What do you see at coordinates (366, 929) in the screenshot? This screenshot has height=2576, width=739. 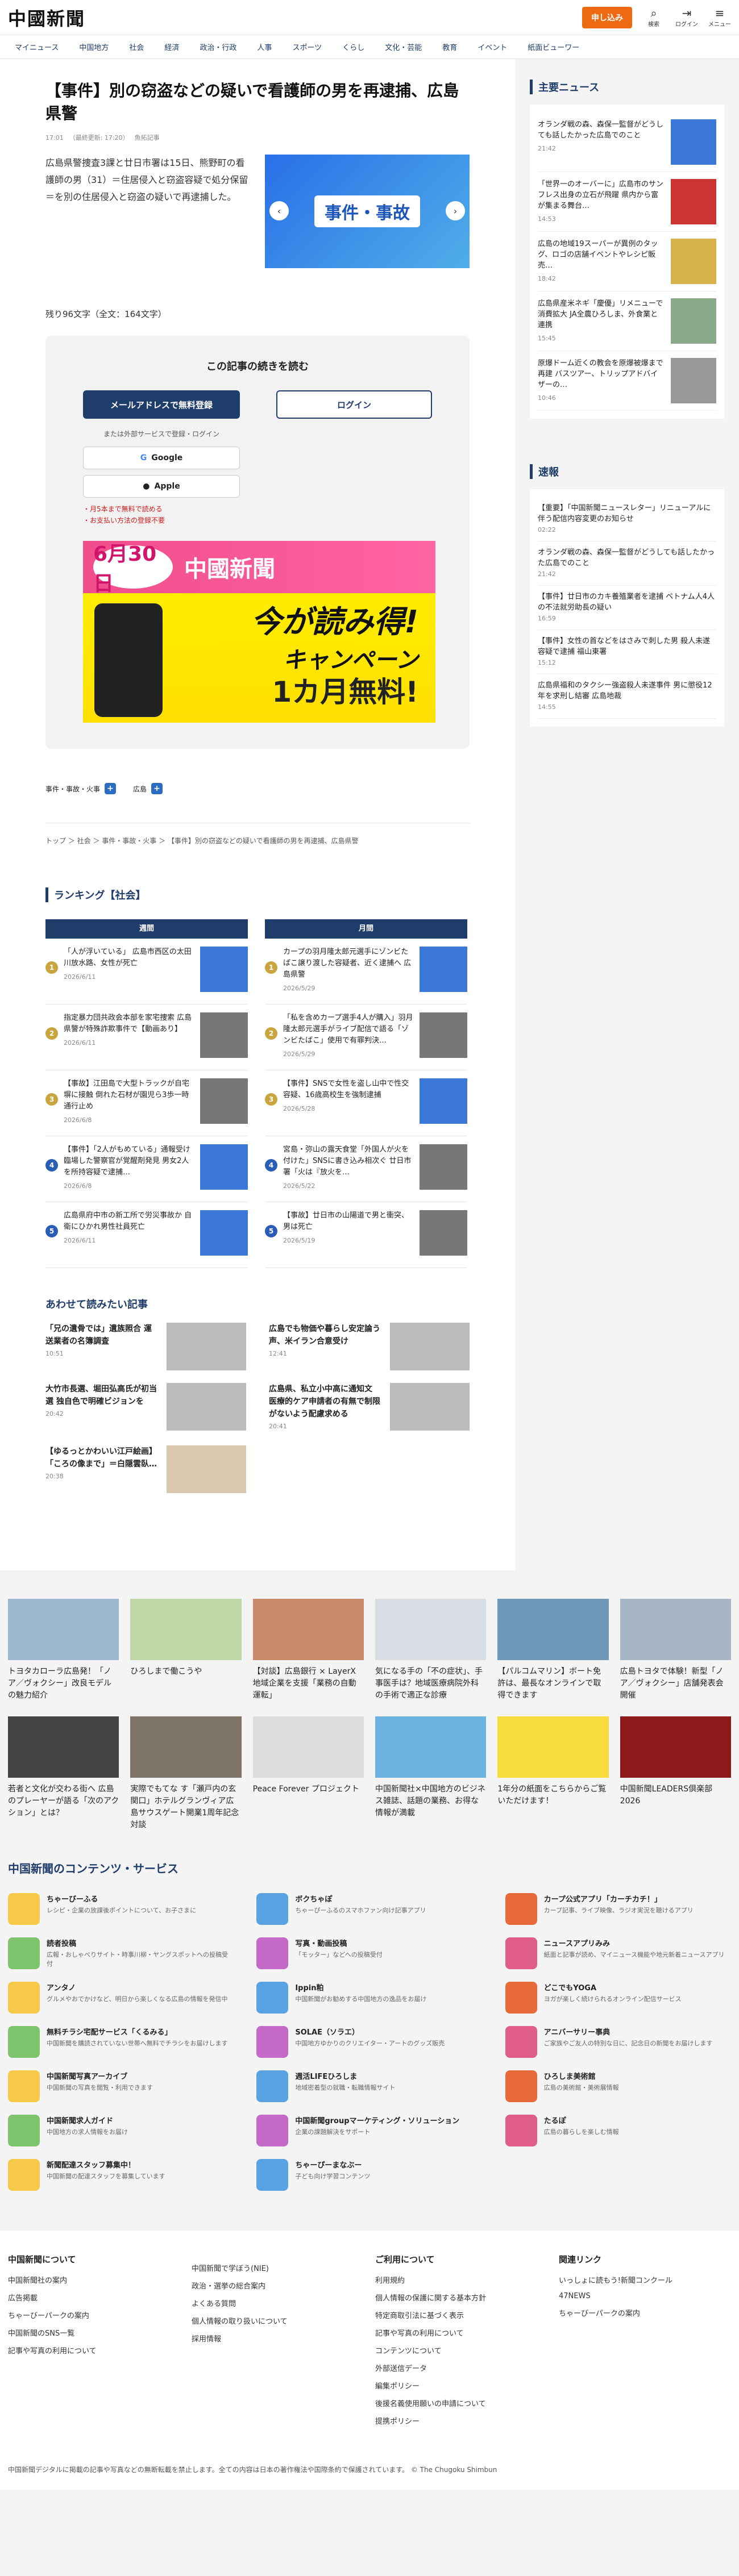 I see `tab-monthly: 月間` at bounding box center [366, 929].